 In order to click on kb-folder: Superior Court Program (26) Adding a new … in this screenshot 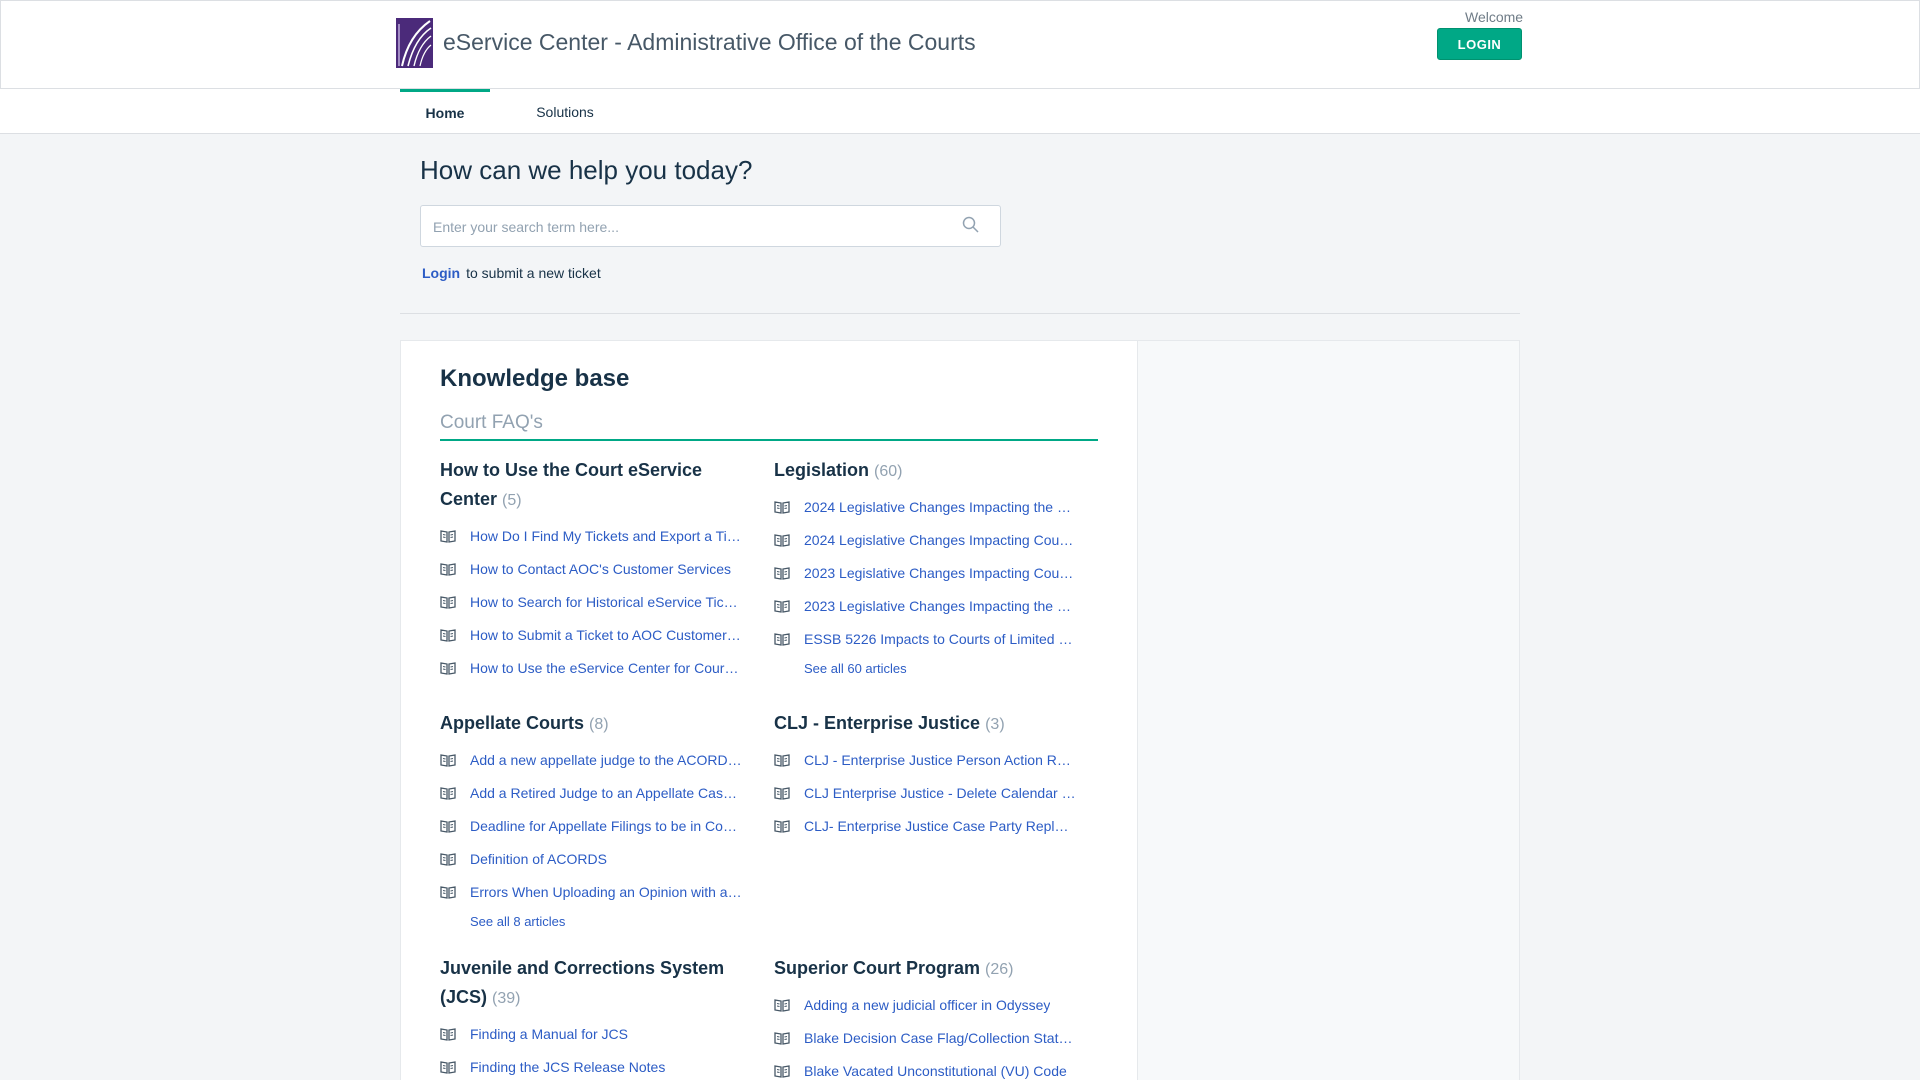, I will do `click(929, 1017)`.